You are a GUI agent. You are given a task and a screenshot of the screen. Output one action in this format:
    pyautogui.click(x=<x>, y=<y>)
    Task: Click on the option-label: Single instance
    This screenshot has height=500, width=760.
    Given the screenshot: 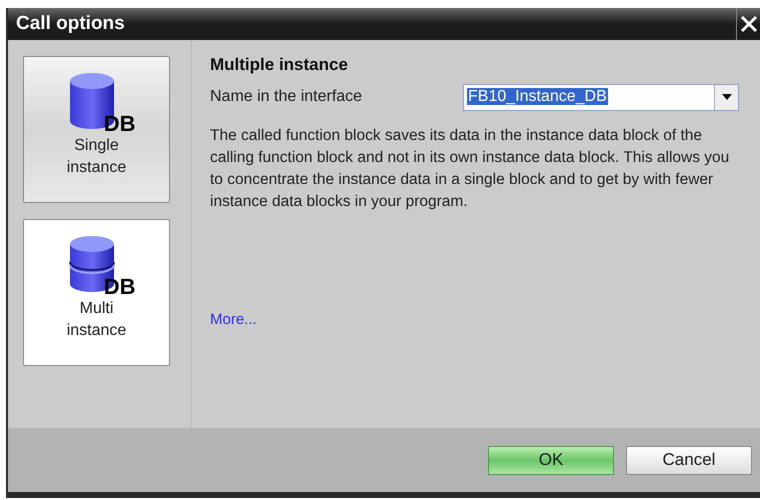 What is the action you would take?
    pyautogui.click(x=96, y=157)
    